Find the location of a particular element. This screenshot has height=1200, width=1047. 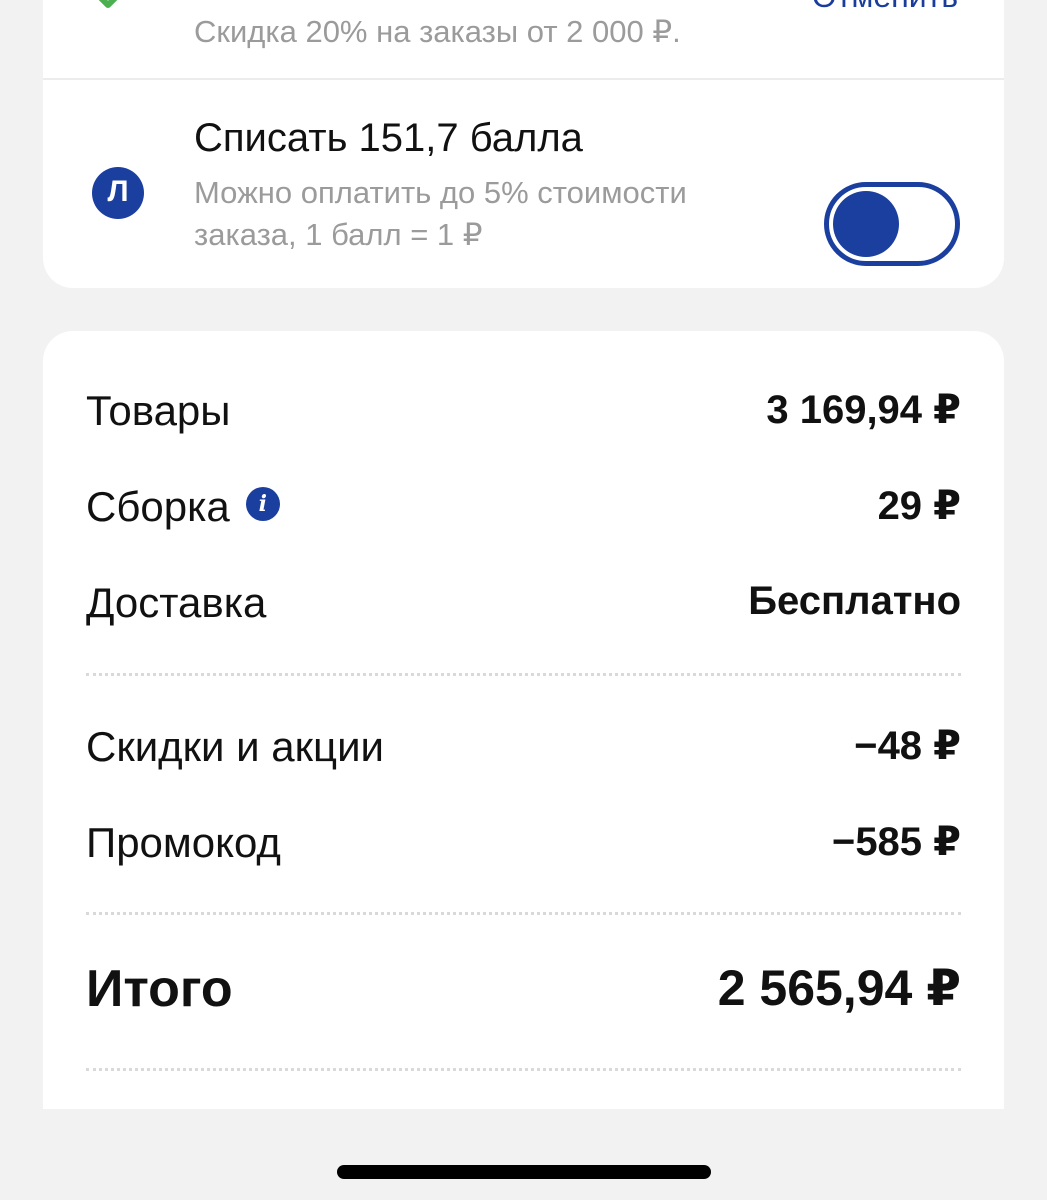

delivery-label: Доставка is located at coordinates (176, 602).